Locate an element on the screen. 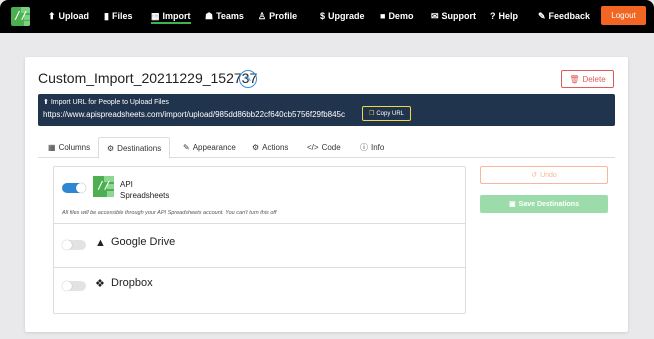 The height and width of the screenshot is (339, 654). tab-columns: ▦ Columns is located at coordinates (69, 147).